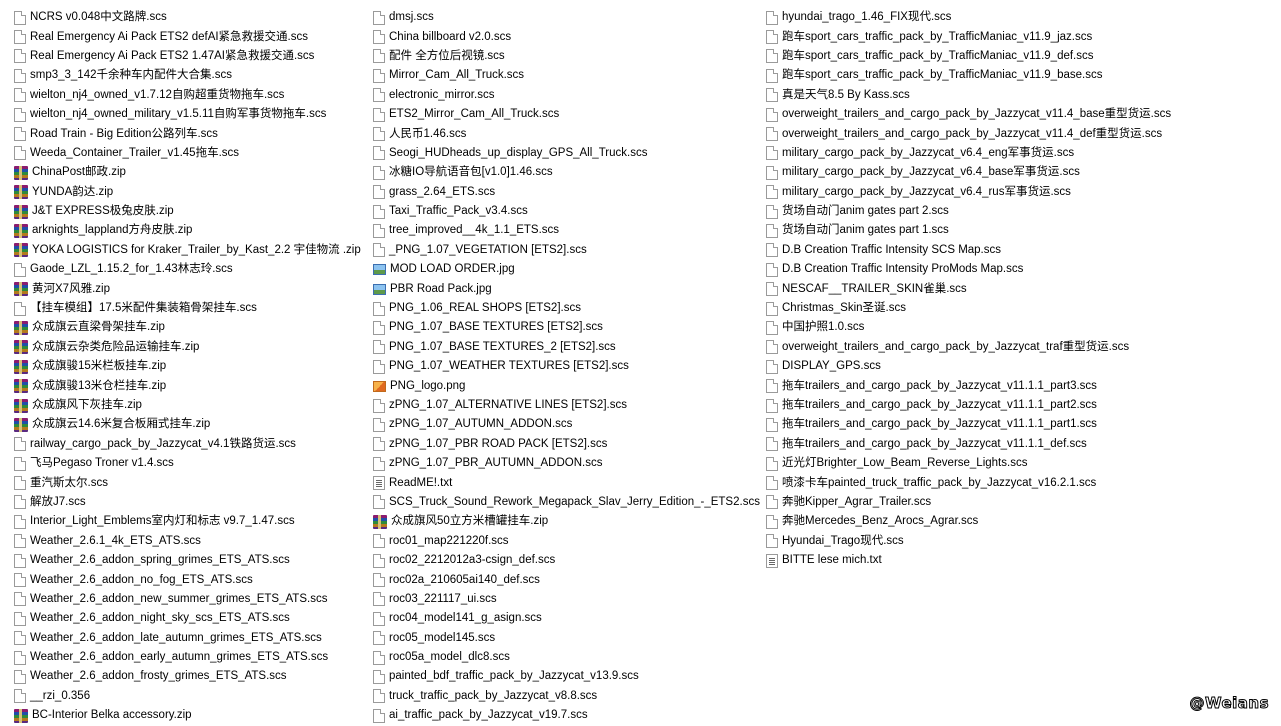 This screenshot has height=726, width=1281. Describe the element at coordinates (565, 17) in the screenshot. I see `file-item: dmsj.scs` at that location.